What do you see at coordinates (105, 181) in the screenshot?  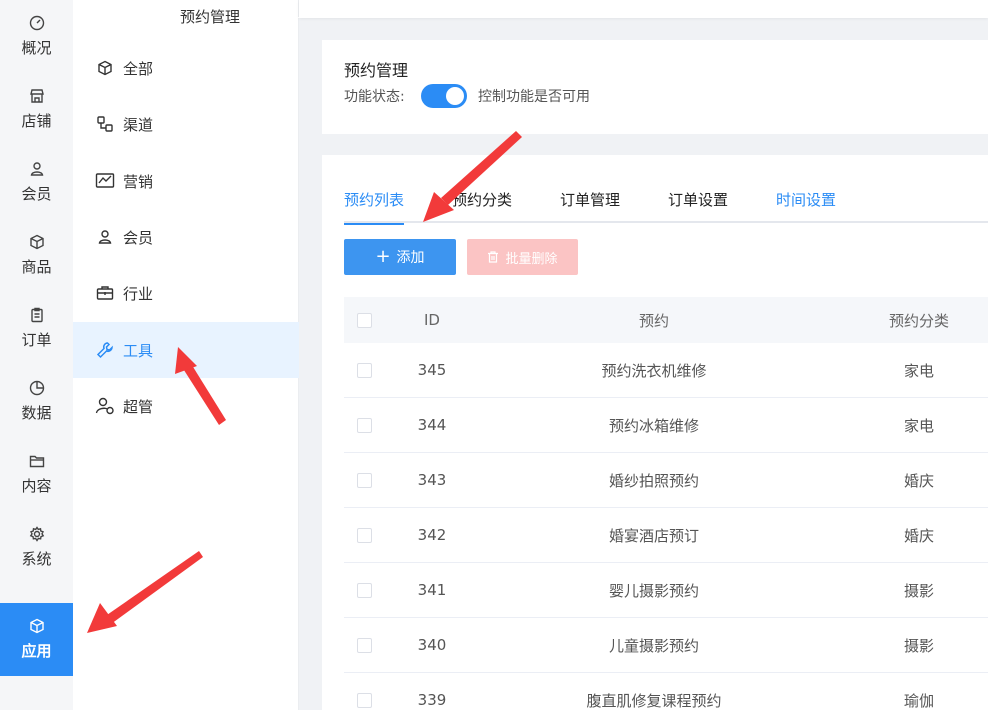 I see `chart-icon` at bounding box center [105, 181].